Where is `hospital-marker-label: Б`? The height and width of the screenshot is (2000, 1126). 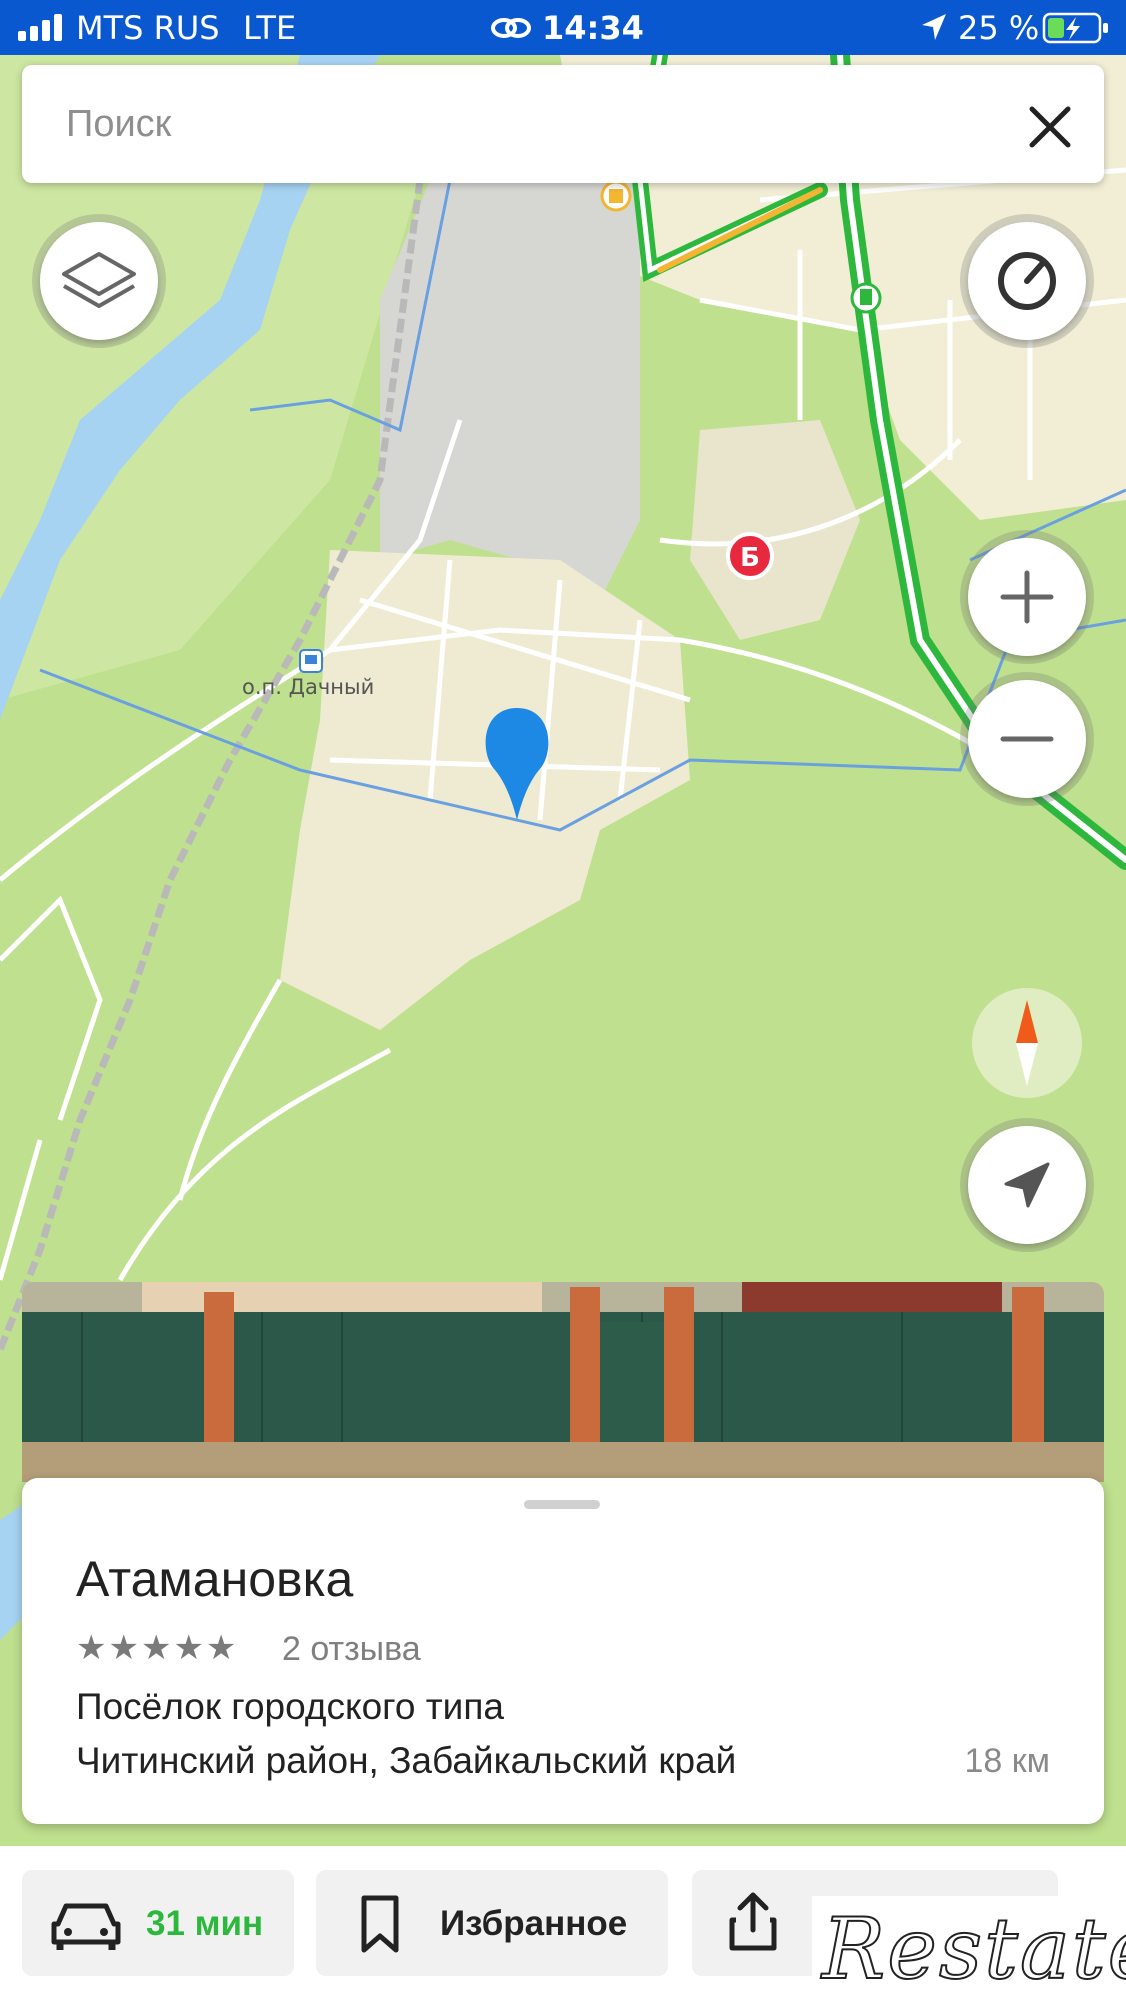
hospital-marker-label: Б is located at coordinates (750, 558).